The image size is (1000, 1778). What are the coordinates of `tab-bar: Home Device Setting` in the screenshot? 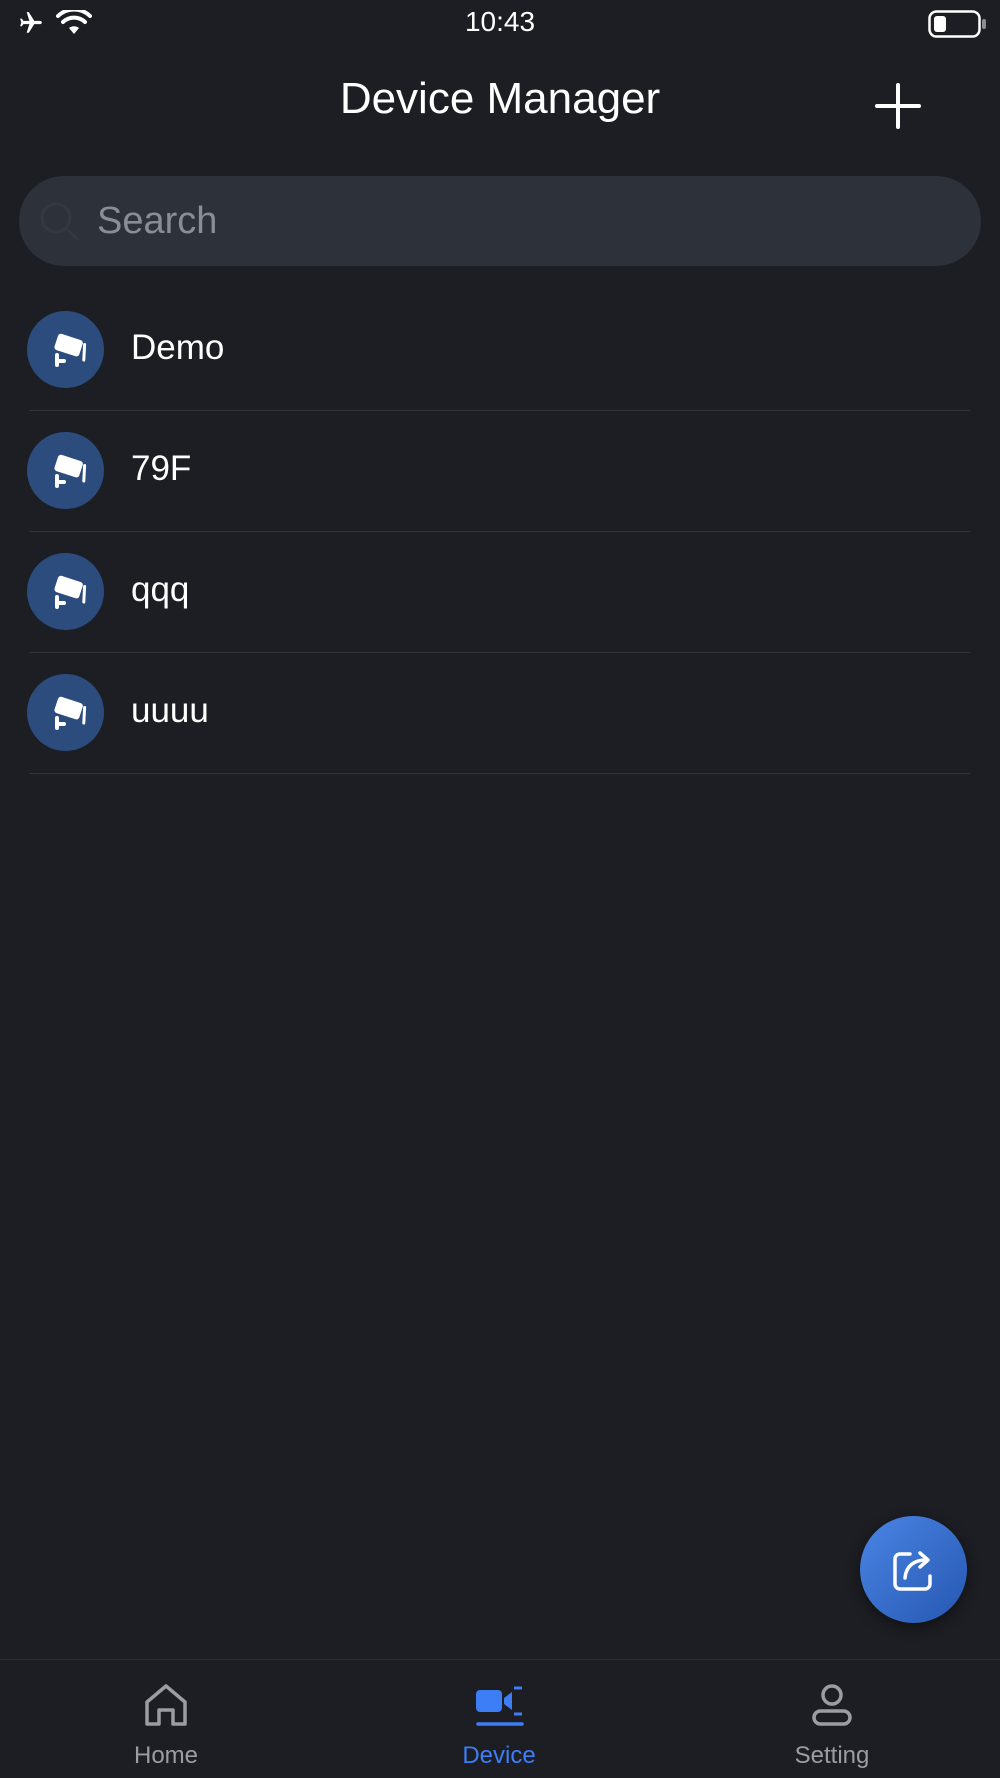 It's located at (500, 1718).